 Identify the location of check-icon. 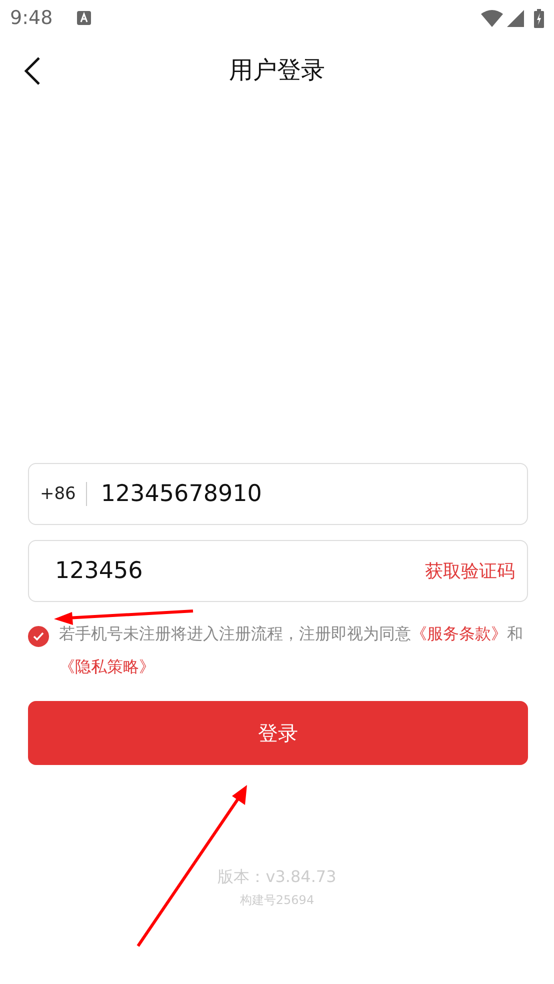
(38, 636).